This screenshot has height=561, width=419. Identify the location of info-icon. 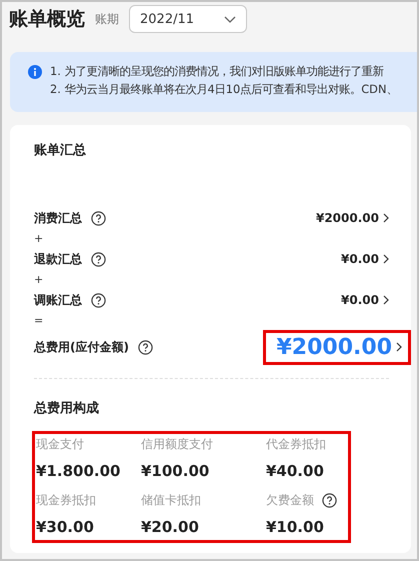
(35, 72).